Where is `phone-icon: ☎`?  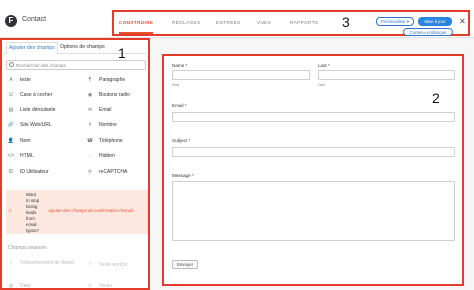 phone-icon: ☎ is located at coordinates (90, 141).